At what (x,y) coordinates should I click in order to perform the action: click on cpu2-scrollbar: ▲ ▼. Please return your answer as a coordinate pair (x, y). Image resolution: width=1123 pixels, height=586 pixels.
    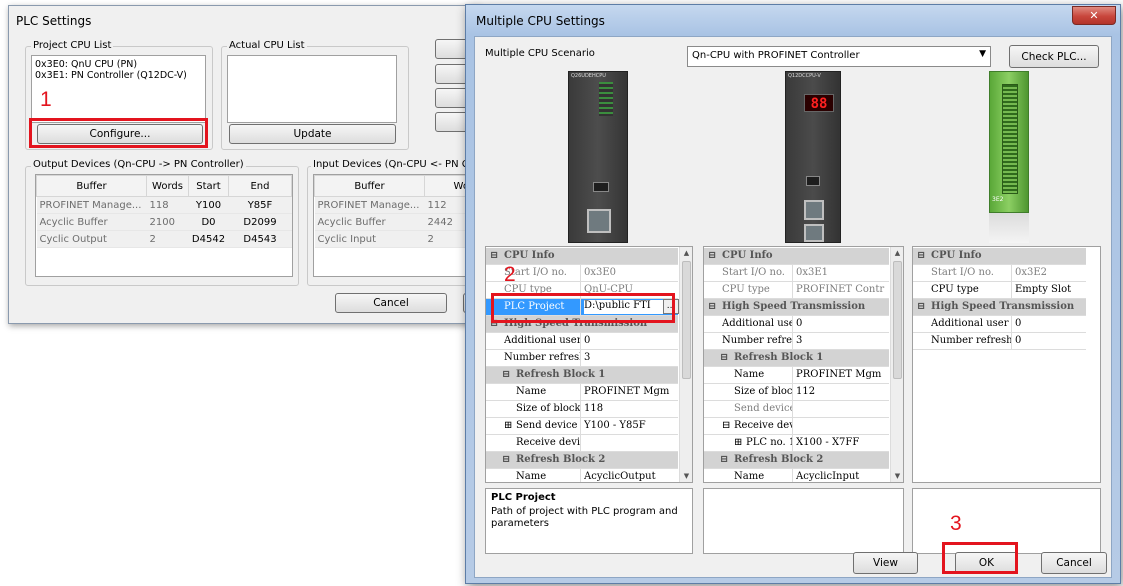
    Looking at the image, I should click on (896, 364).